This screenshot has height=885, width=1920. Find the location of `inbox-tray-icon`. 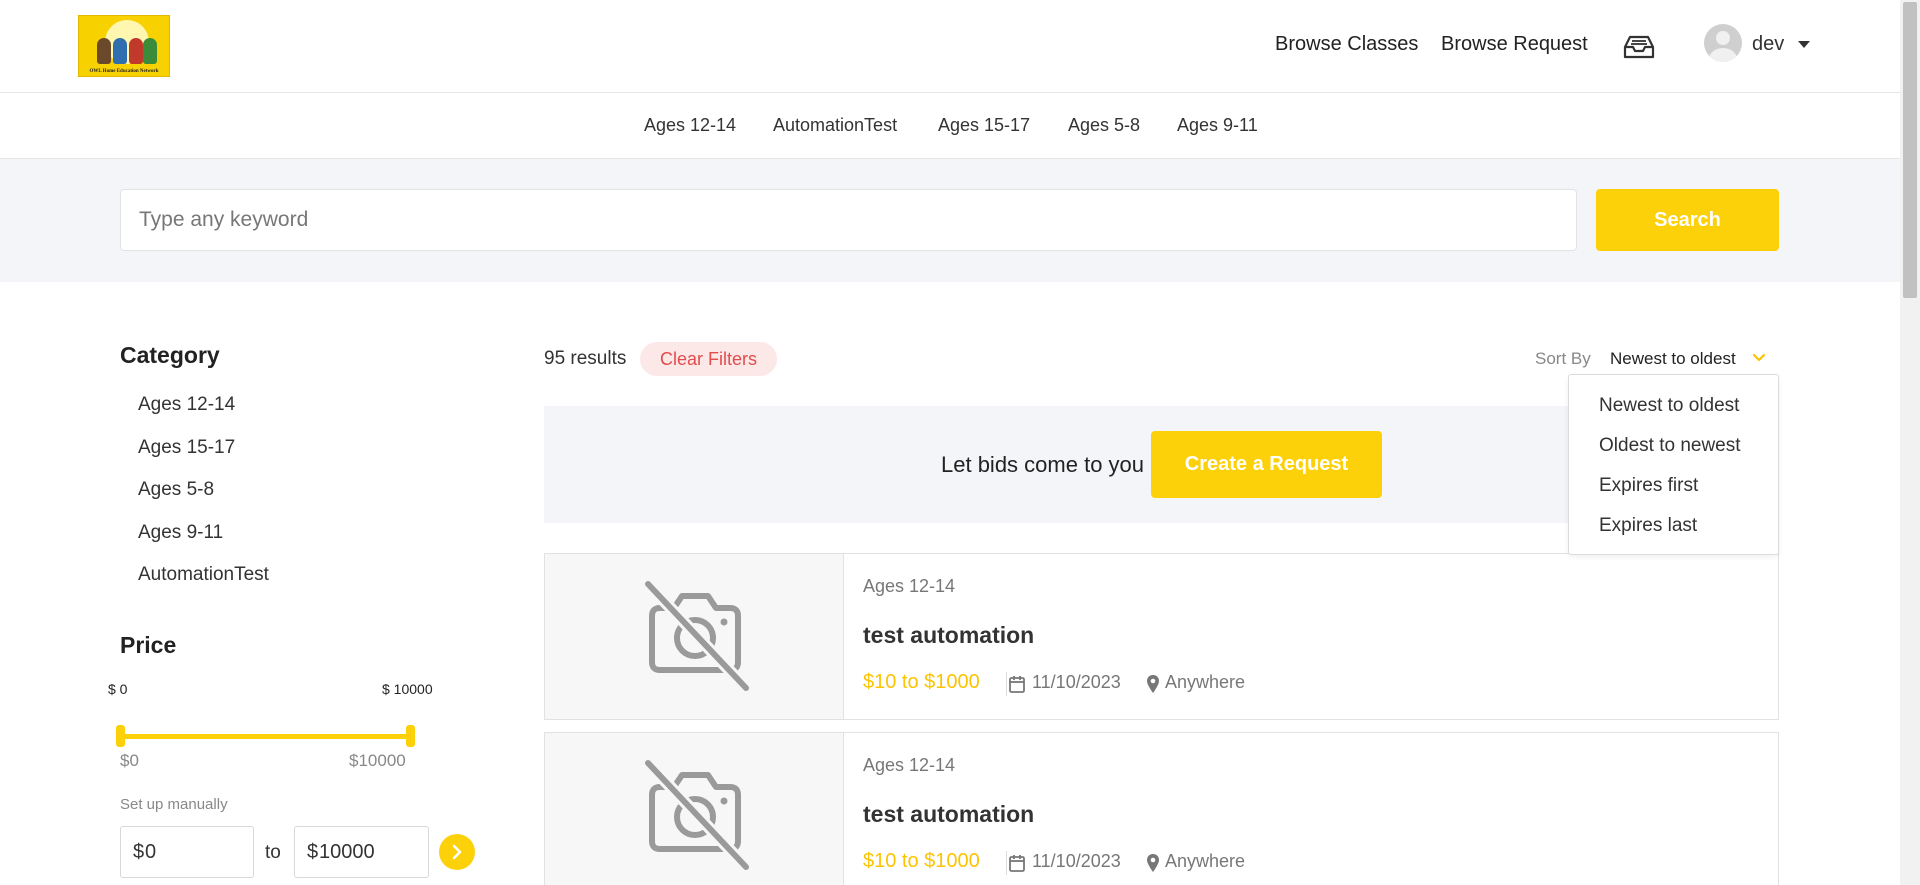

inbox-tray-icon is located at coordinates (1639, 47).